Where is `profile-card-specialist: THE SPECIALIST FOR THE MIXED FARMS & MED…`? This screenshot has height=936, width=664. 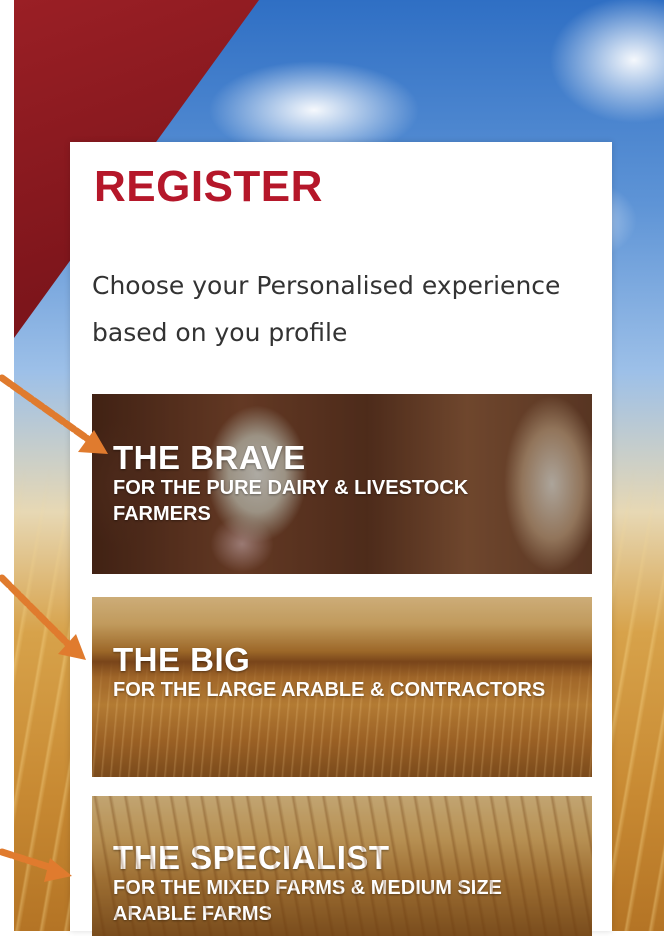
profile-card-specialist: THE SPECIALIST FOR THE MIXED FARMS & MED… is located at coordinates (342, 866).